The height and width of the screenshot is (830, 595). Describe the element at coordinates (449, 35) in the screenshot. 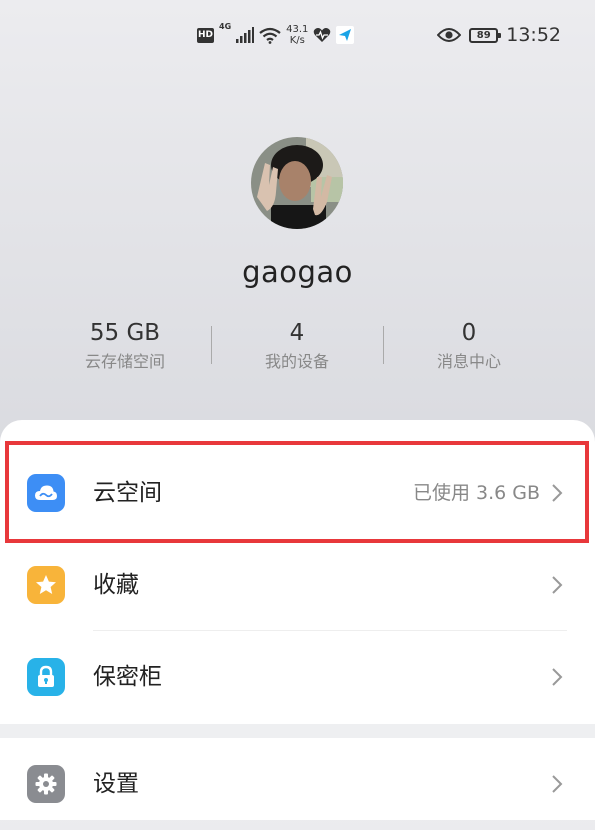

I see `eye-comfort-icon` at that location.